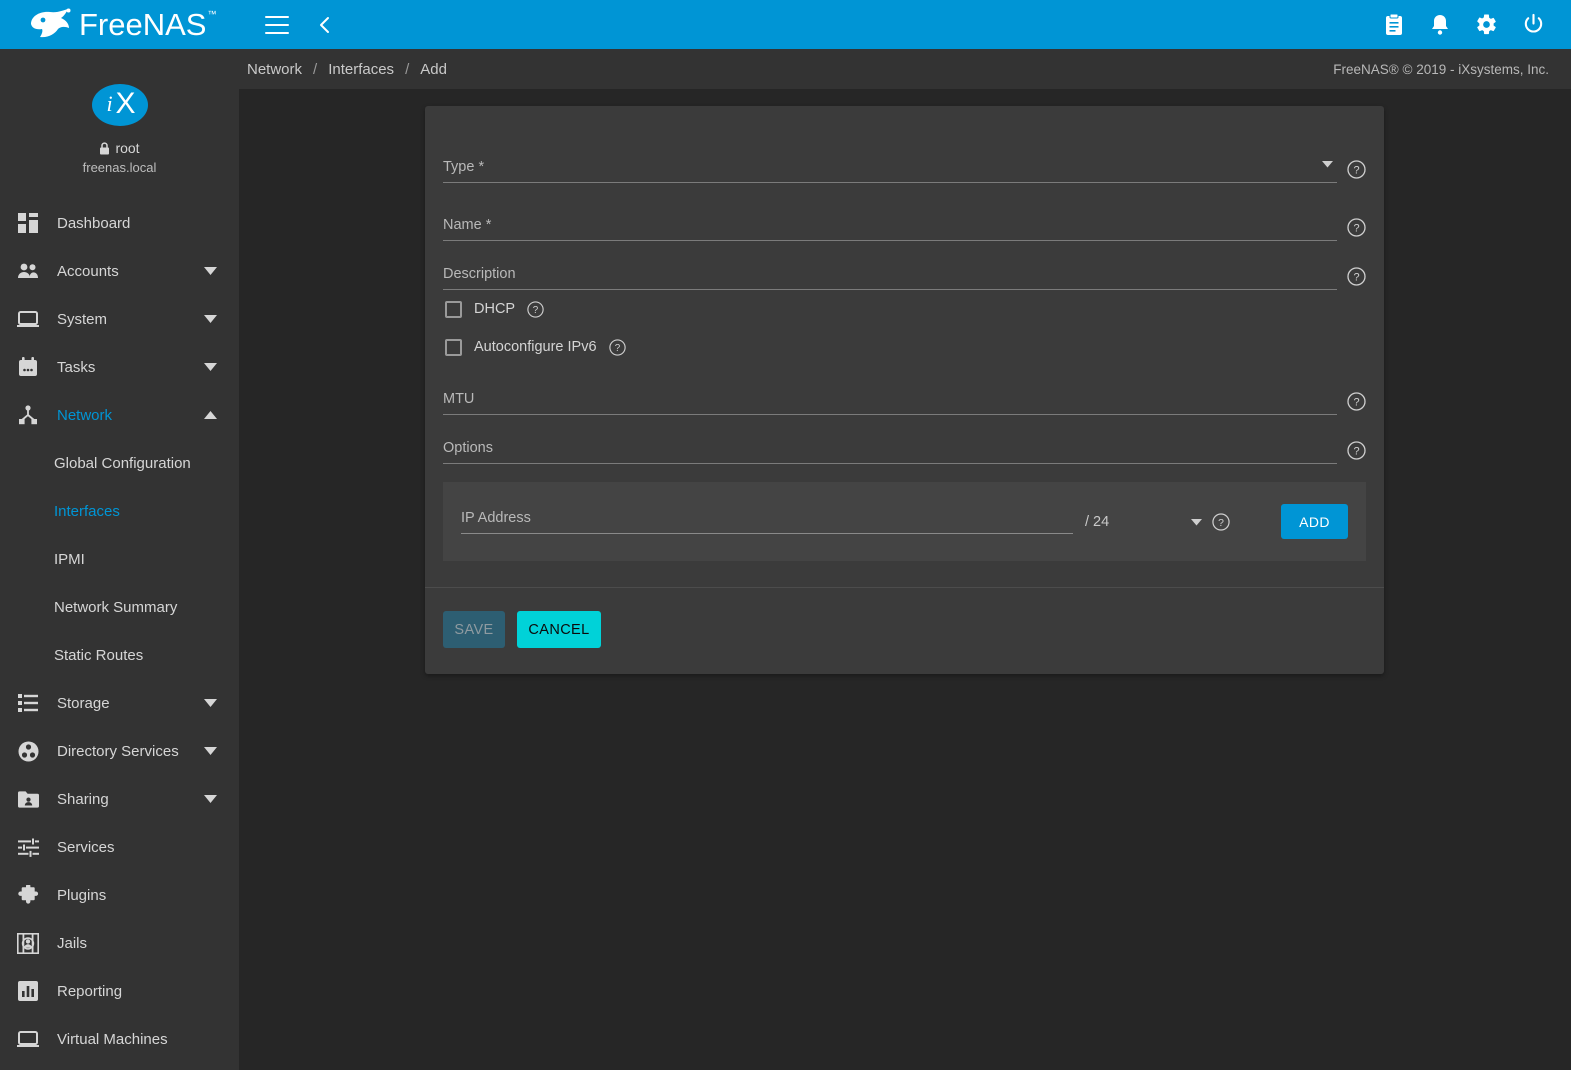 The width and height of the screenshot is (1571, 1070). Describe the element at coordinates (119, 559) in the screenshot. I see `sidebar-item-ipmi: IPMI` at that location.